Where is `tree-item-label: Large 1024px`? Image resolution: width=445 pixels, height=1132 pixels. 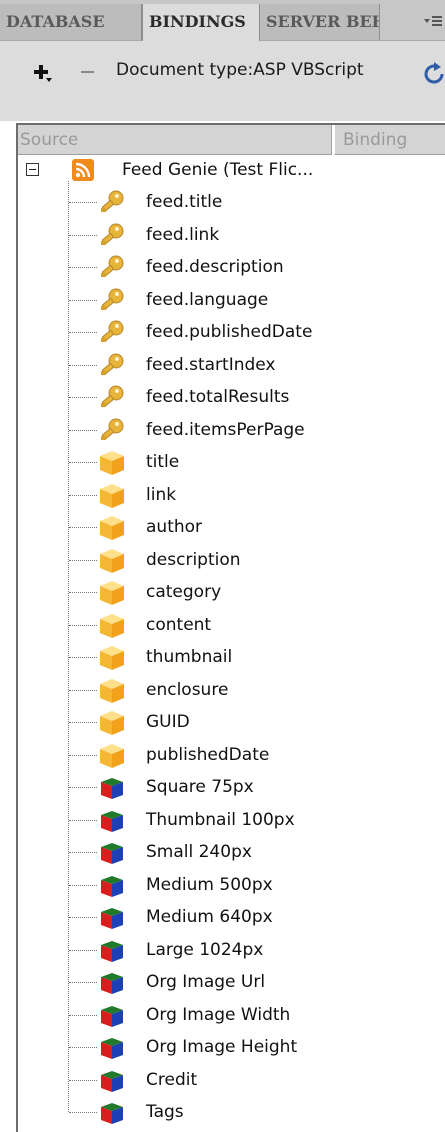 tree-item-label: Large 1024px is located at coordinates (205, 949).